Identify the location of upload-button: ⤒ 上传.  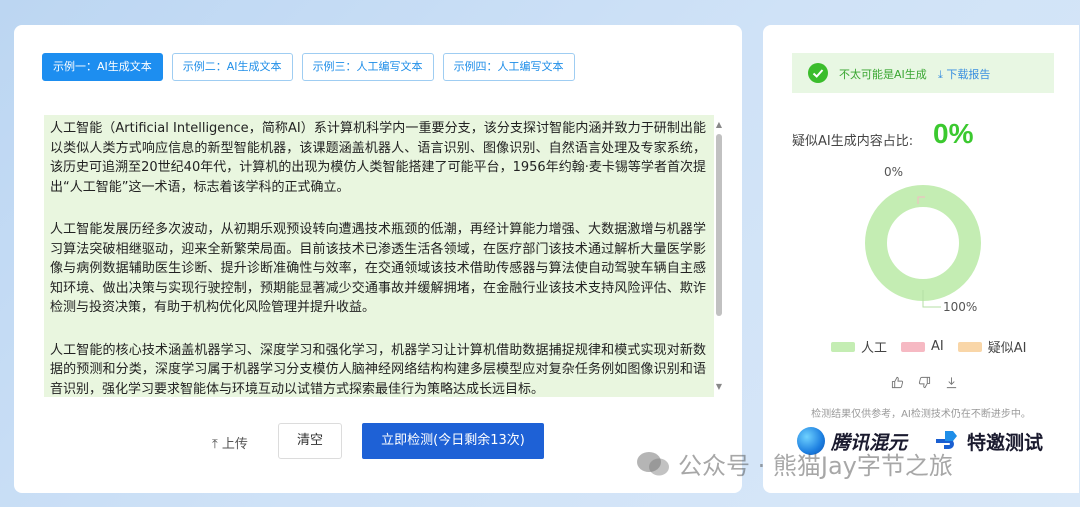
(230, 442).